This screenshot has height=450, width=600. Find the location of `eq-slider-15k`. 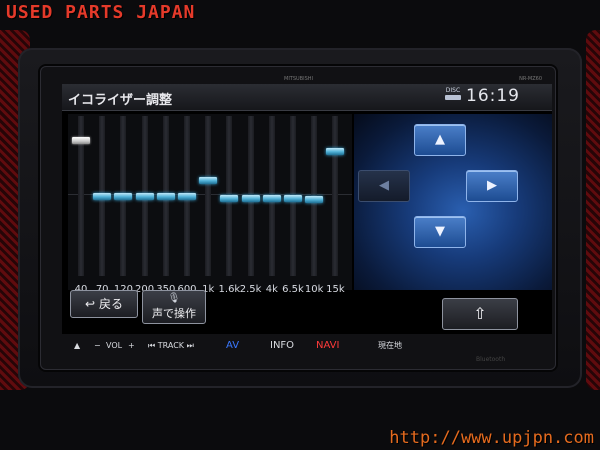

eq-slider-15k is located at coordinates (335, 196).